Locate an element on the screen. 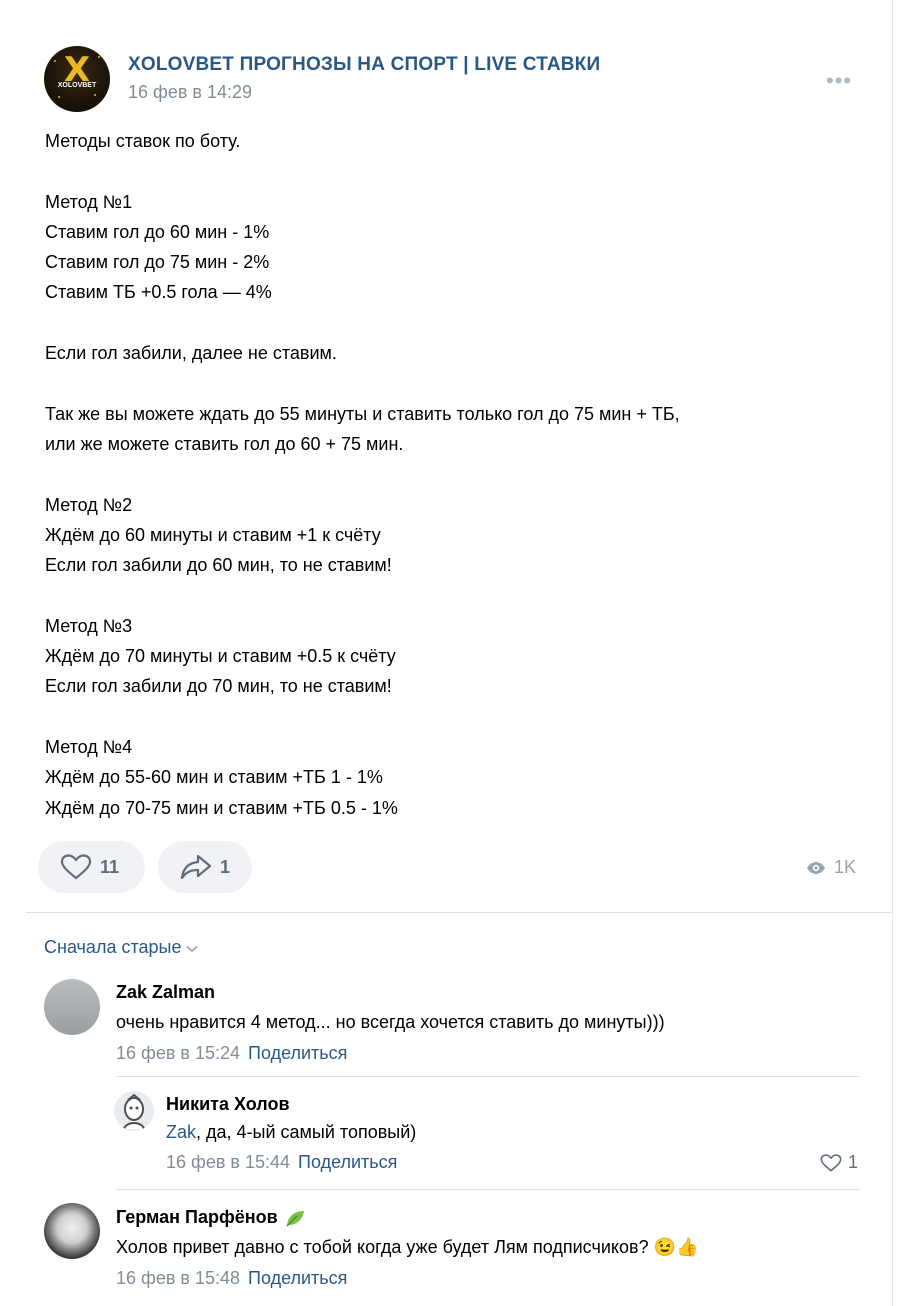 The width and height of the screenshot is (916, 1306). eye-icon is located at coordinates (816, 867).